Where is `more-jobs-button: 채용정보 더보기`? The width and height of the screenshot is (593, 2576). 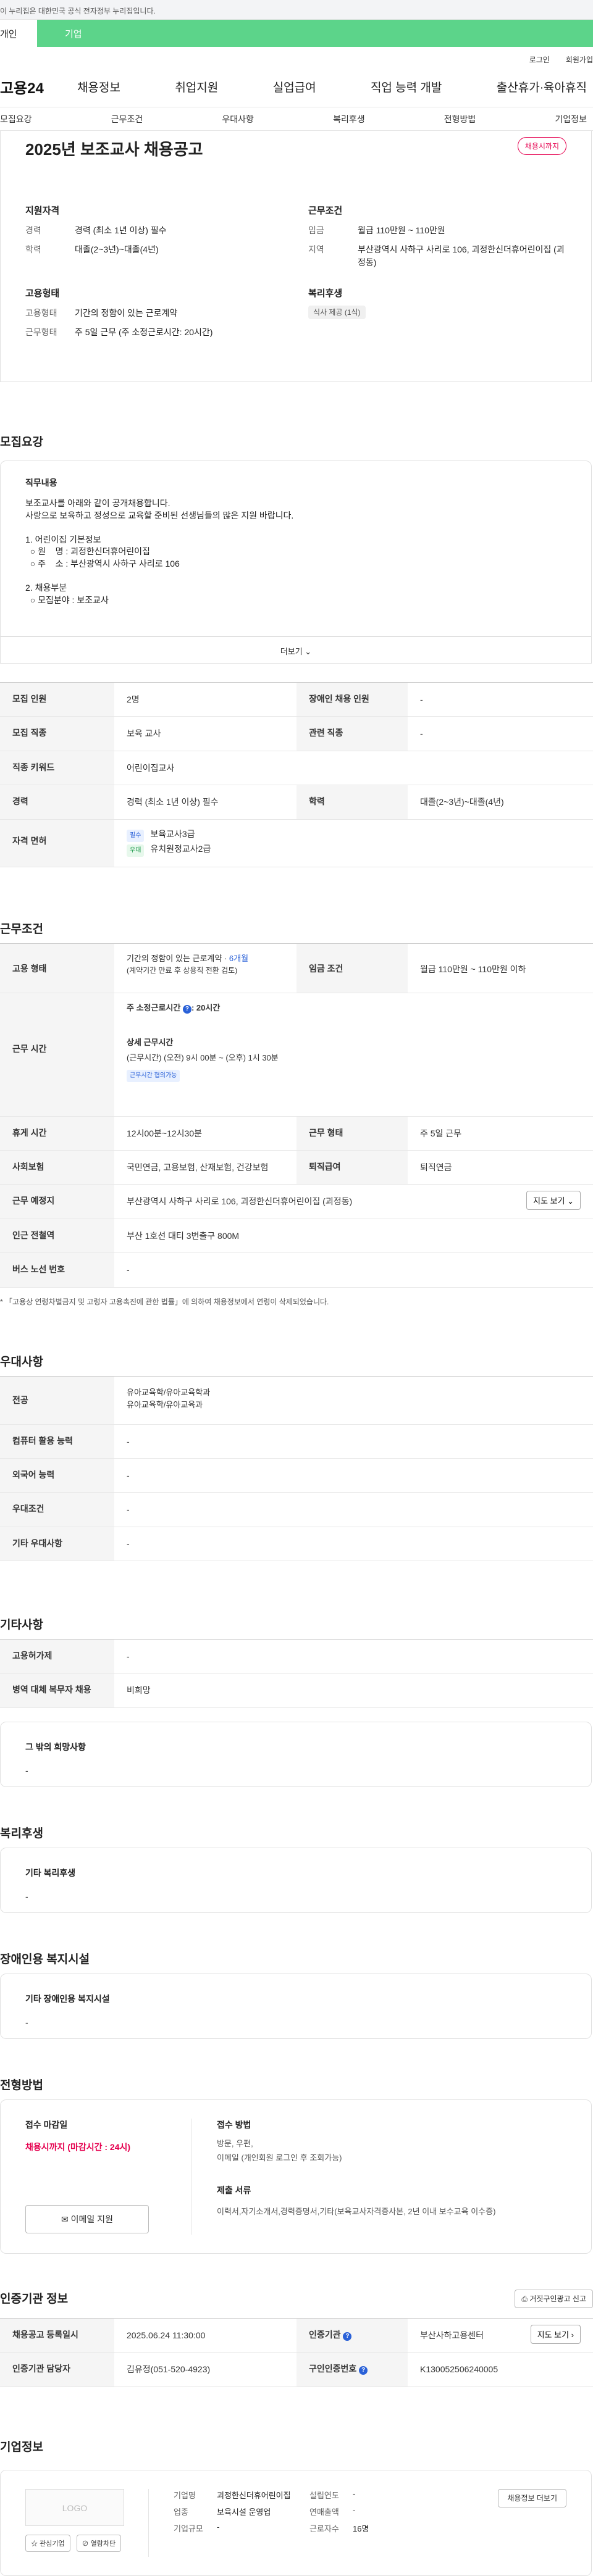 more-jobs-button: 채용정보 더보기 is located at coordinates (532, 2497).